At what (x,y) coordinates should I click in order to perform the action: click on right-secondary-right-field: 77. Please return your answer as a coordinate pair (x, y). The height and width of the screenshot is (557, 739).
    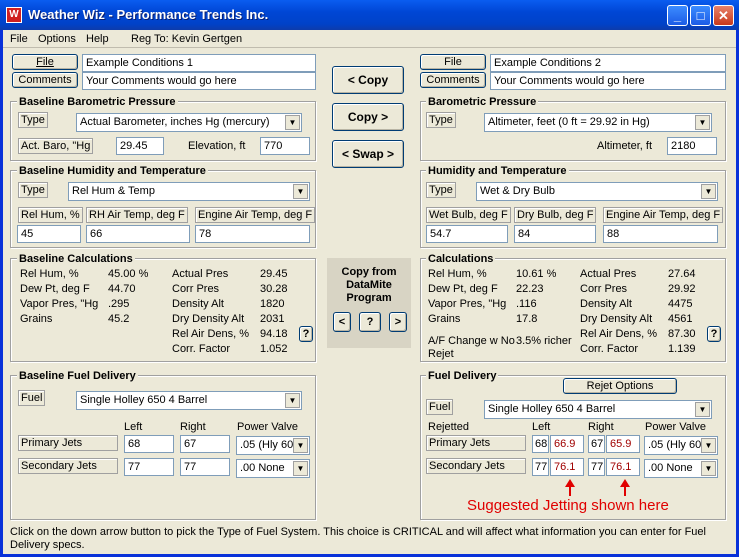
    Looking at the image, I should click on (596, 467).